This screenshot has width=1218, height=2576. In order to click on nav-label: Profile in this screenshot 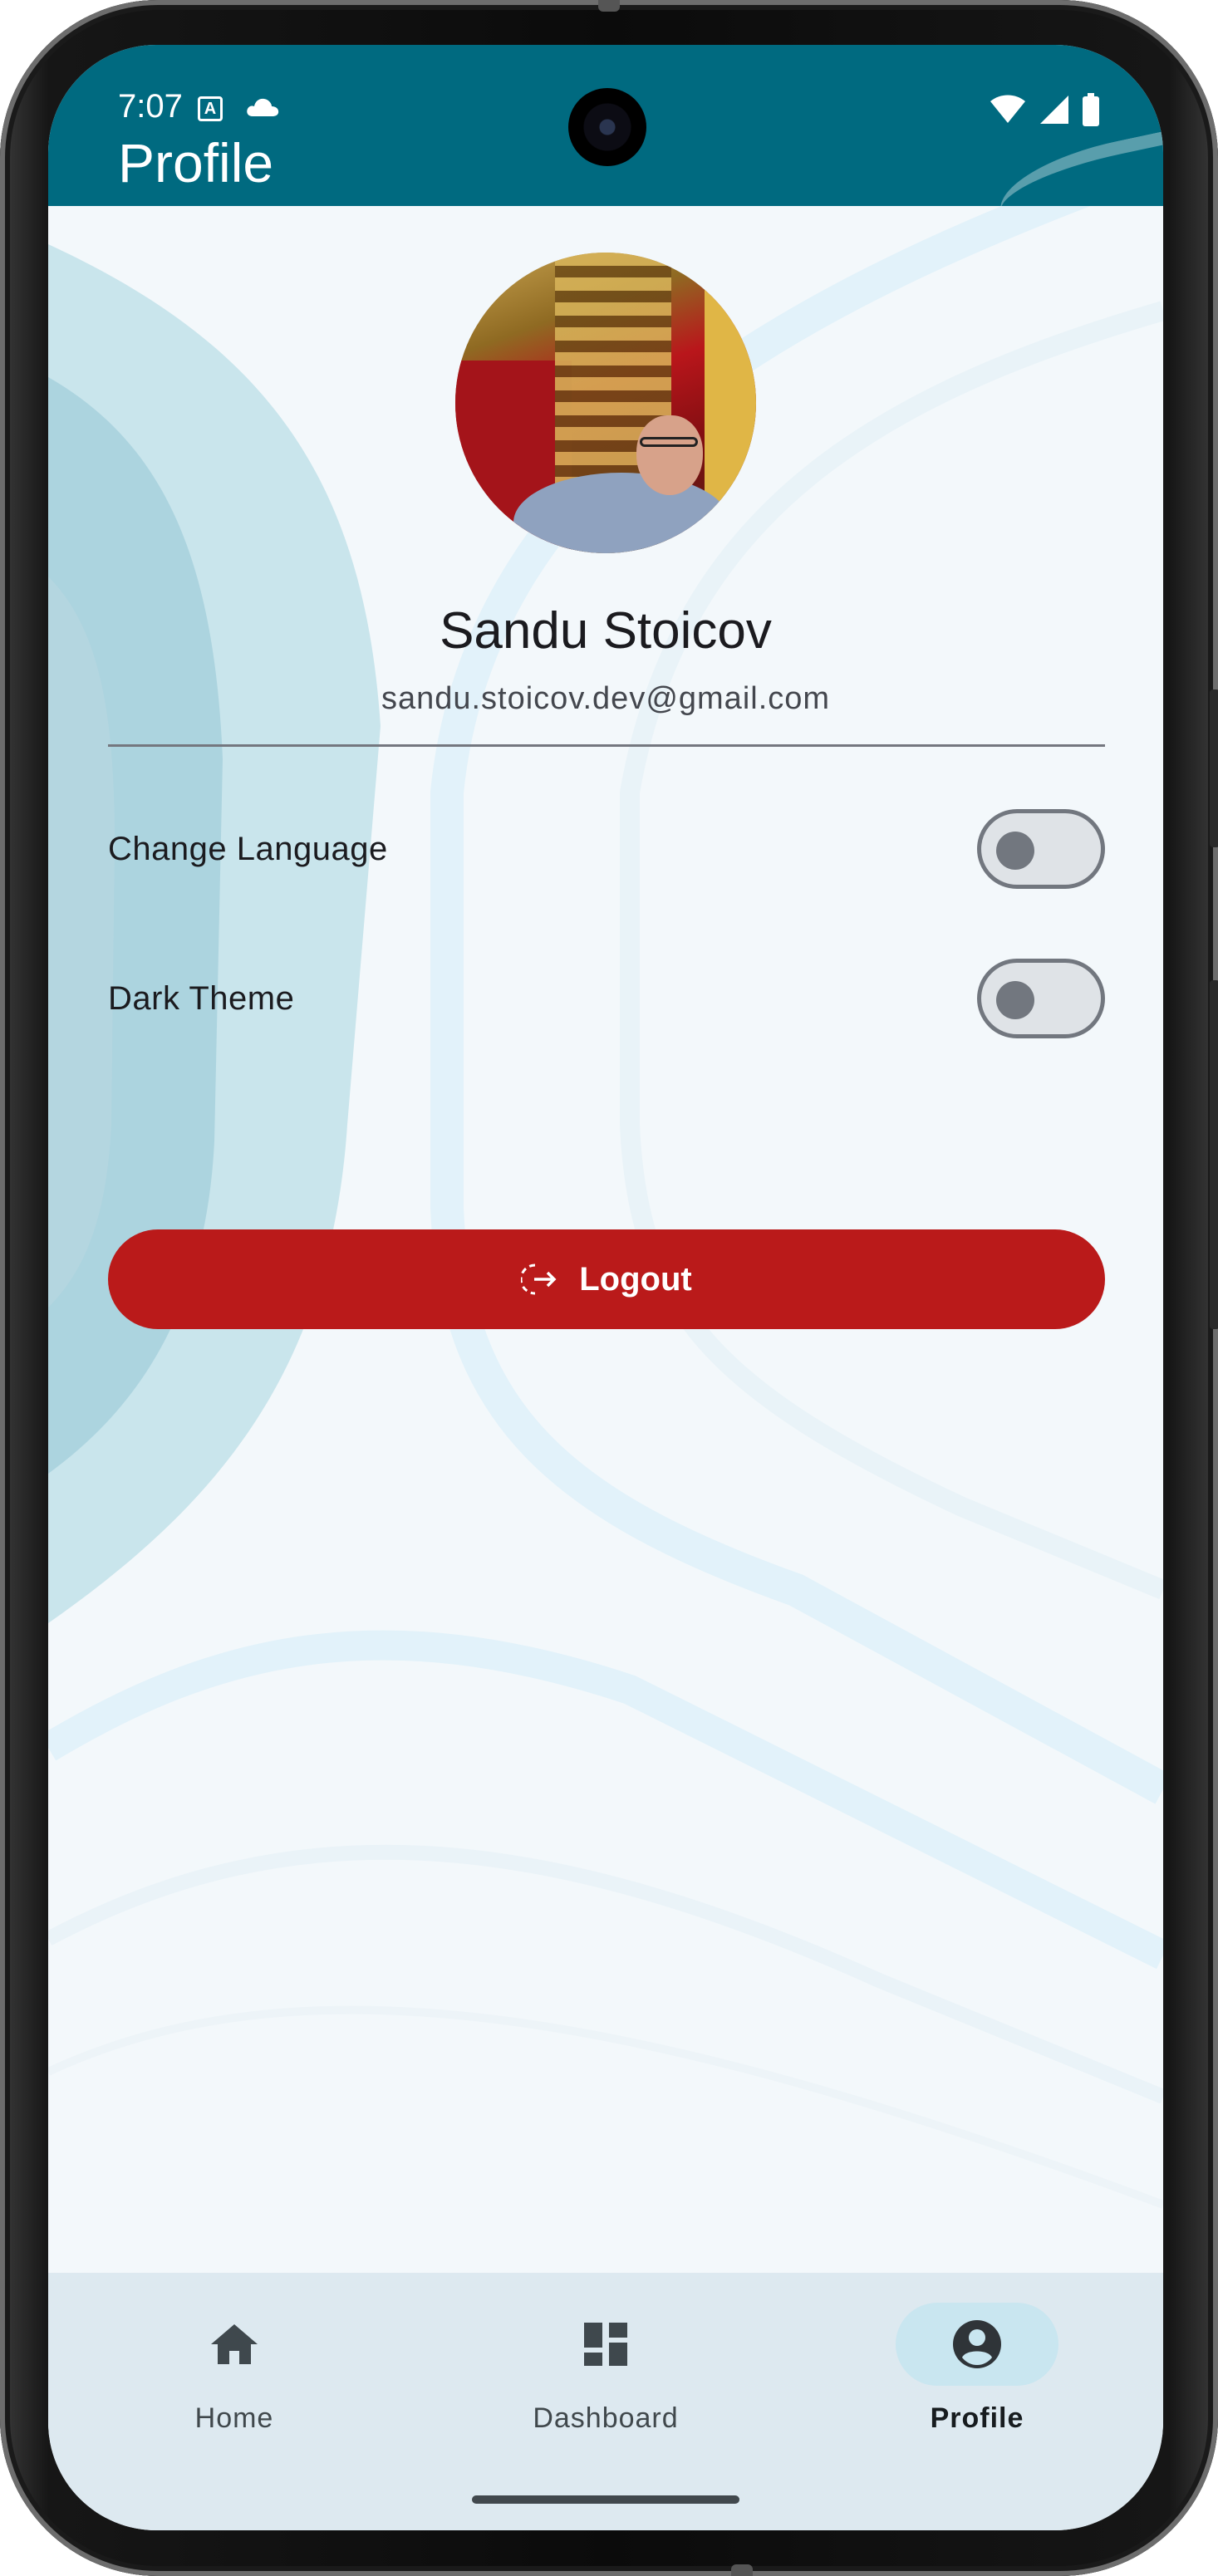, I will do `click(977, 2418)`.